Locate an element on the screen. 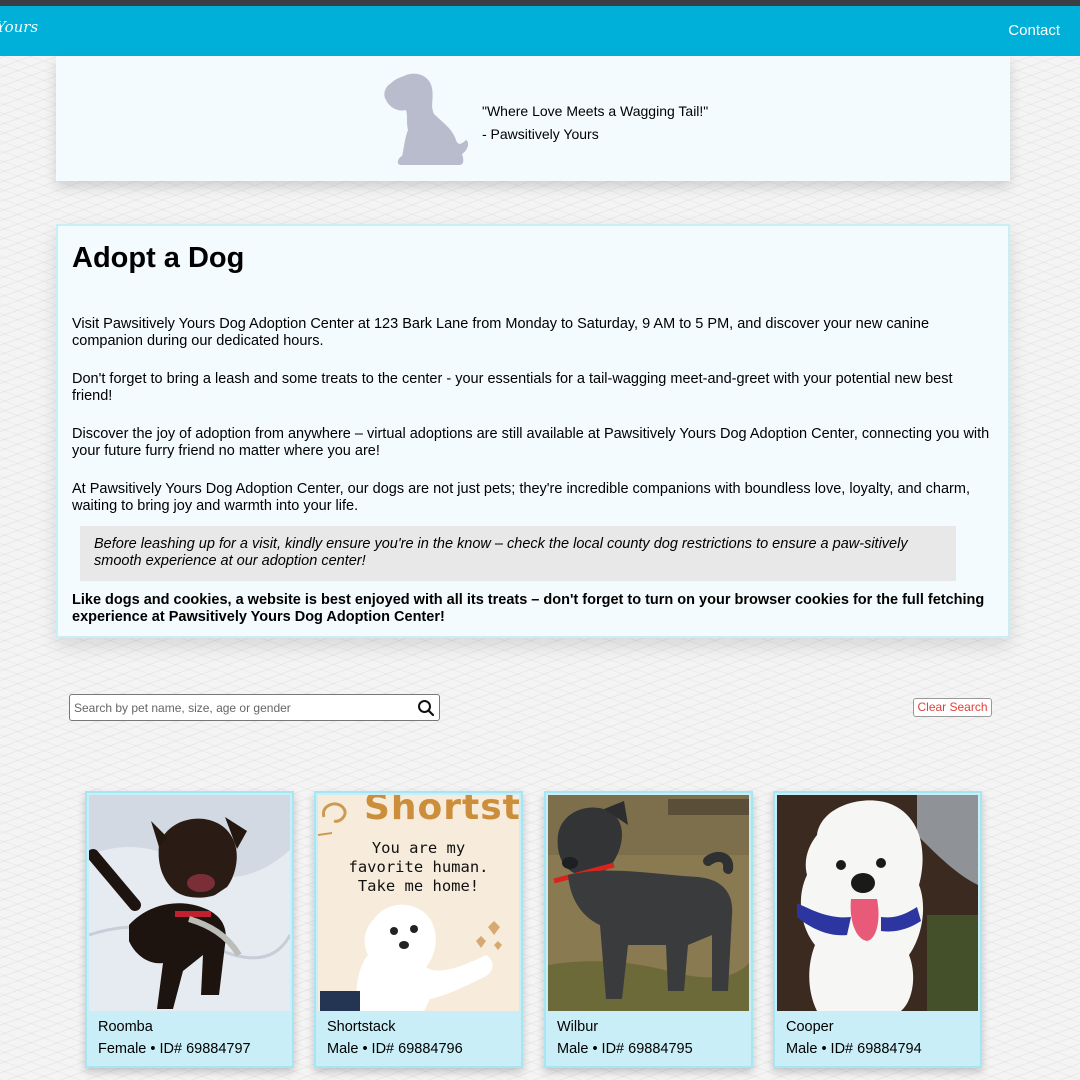 The width and height of the screenshot is (1080, 1080). photo-title-text: Shortsta is located at coordinates (441, 811).